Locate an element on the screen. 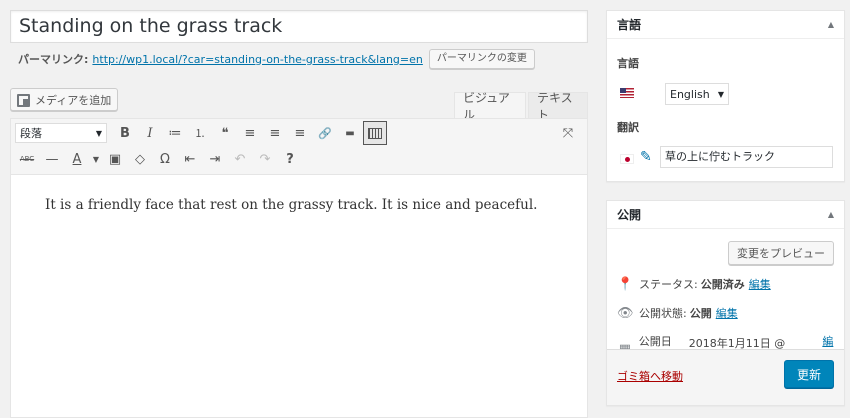 The height and width of the screenshot is (418, 850). eye-icon: 👁 is located at coordinates (625, 313).